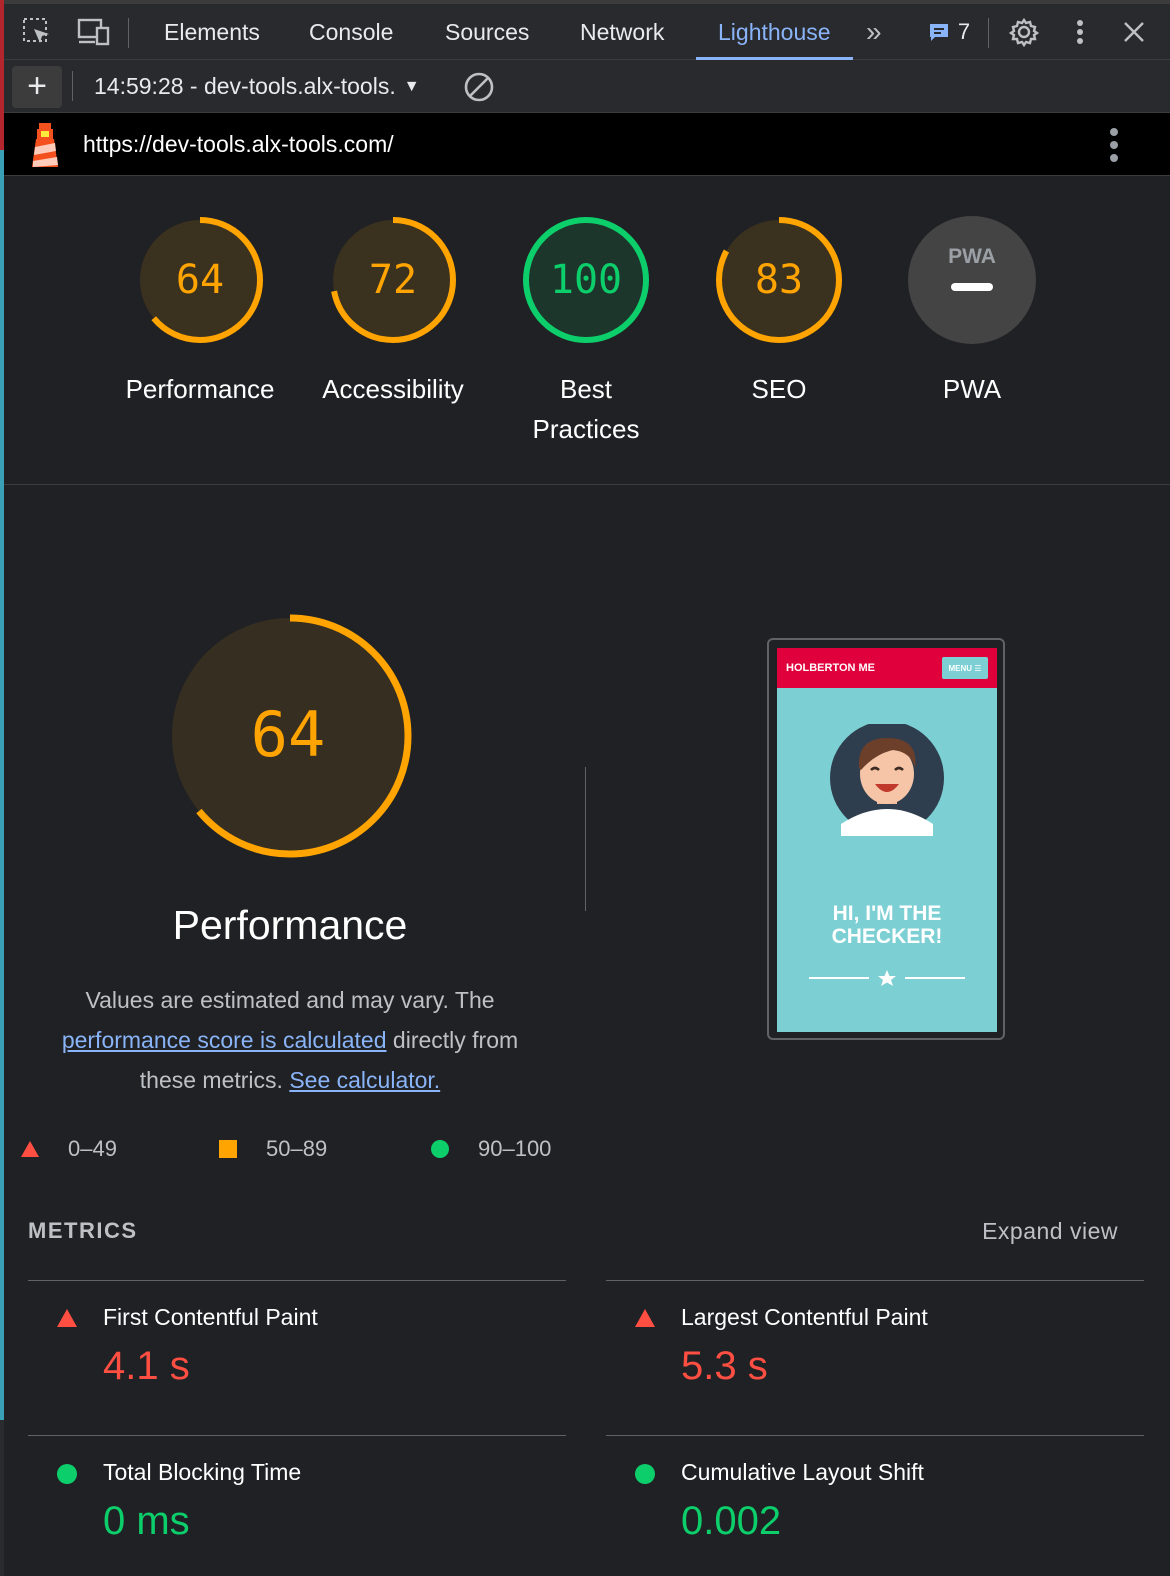 The width and height of the screenshot is (1170, 1576). What do you see at coordinates (972, 280) in the screenshot?
I see `pwa-badge-icon: PWA` at bounding box center [972, 280].